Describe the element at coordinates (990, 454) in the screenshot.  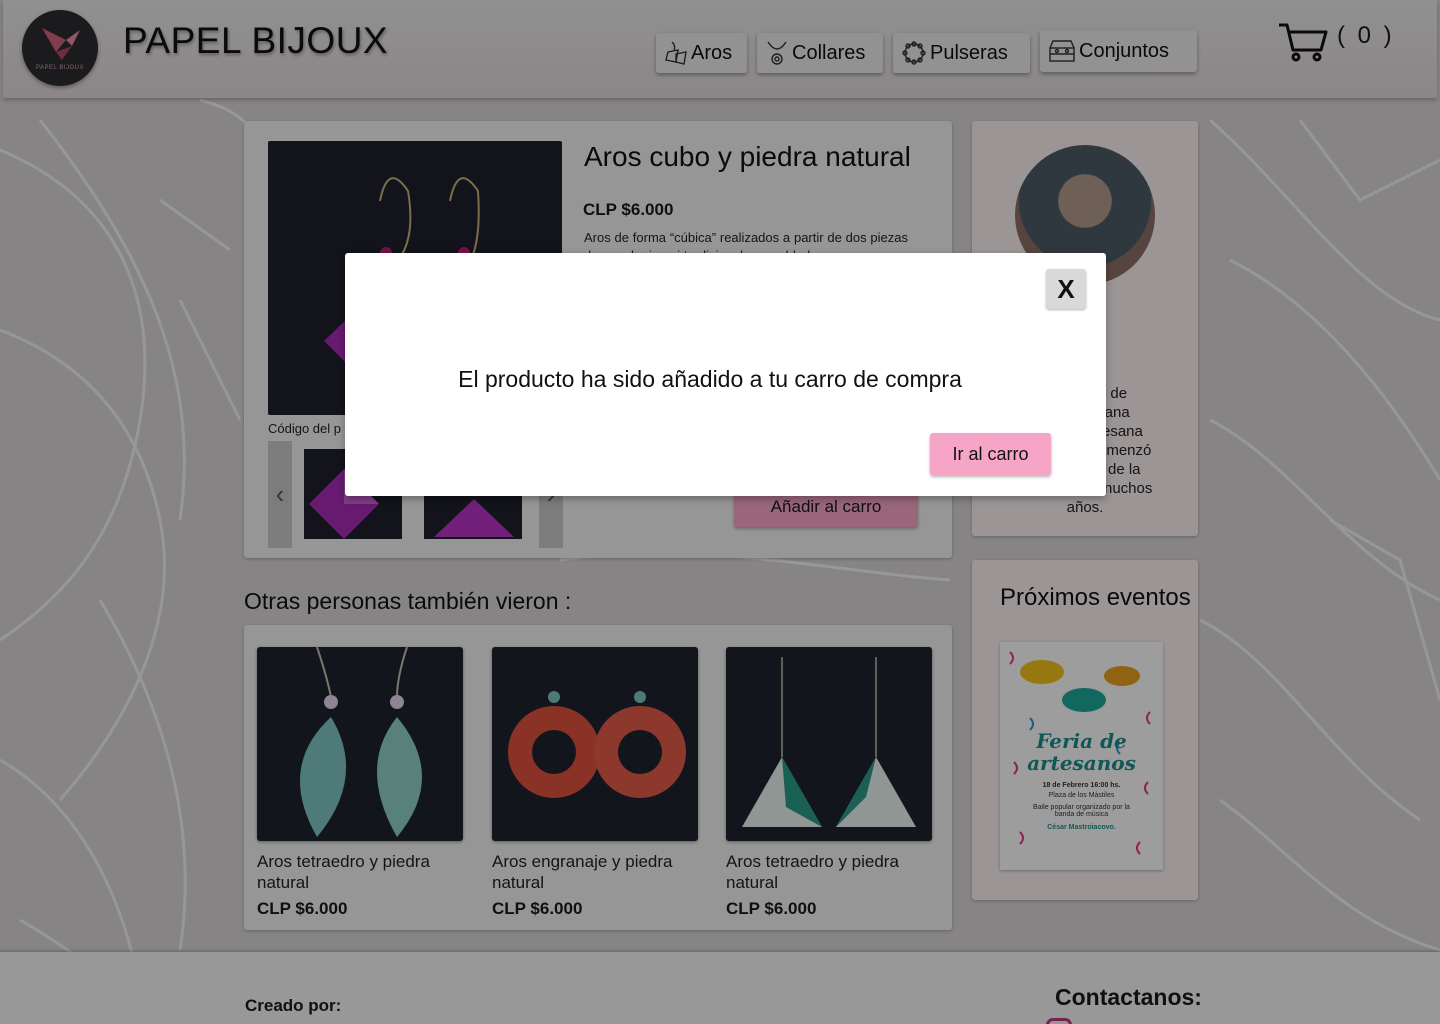
I see `go-to-cart-button: Ir al carro` at that location.